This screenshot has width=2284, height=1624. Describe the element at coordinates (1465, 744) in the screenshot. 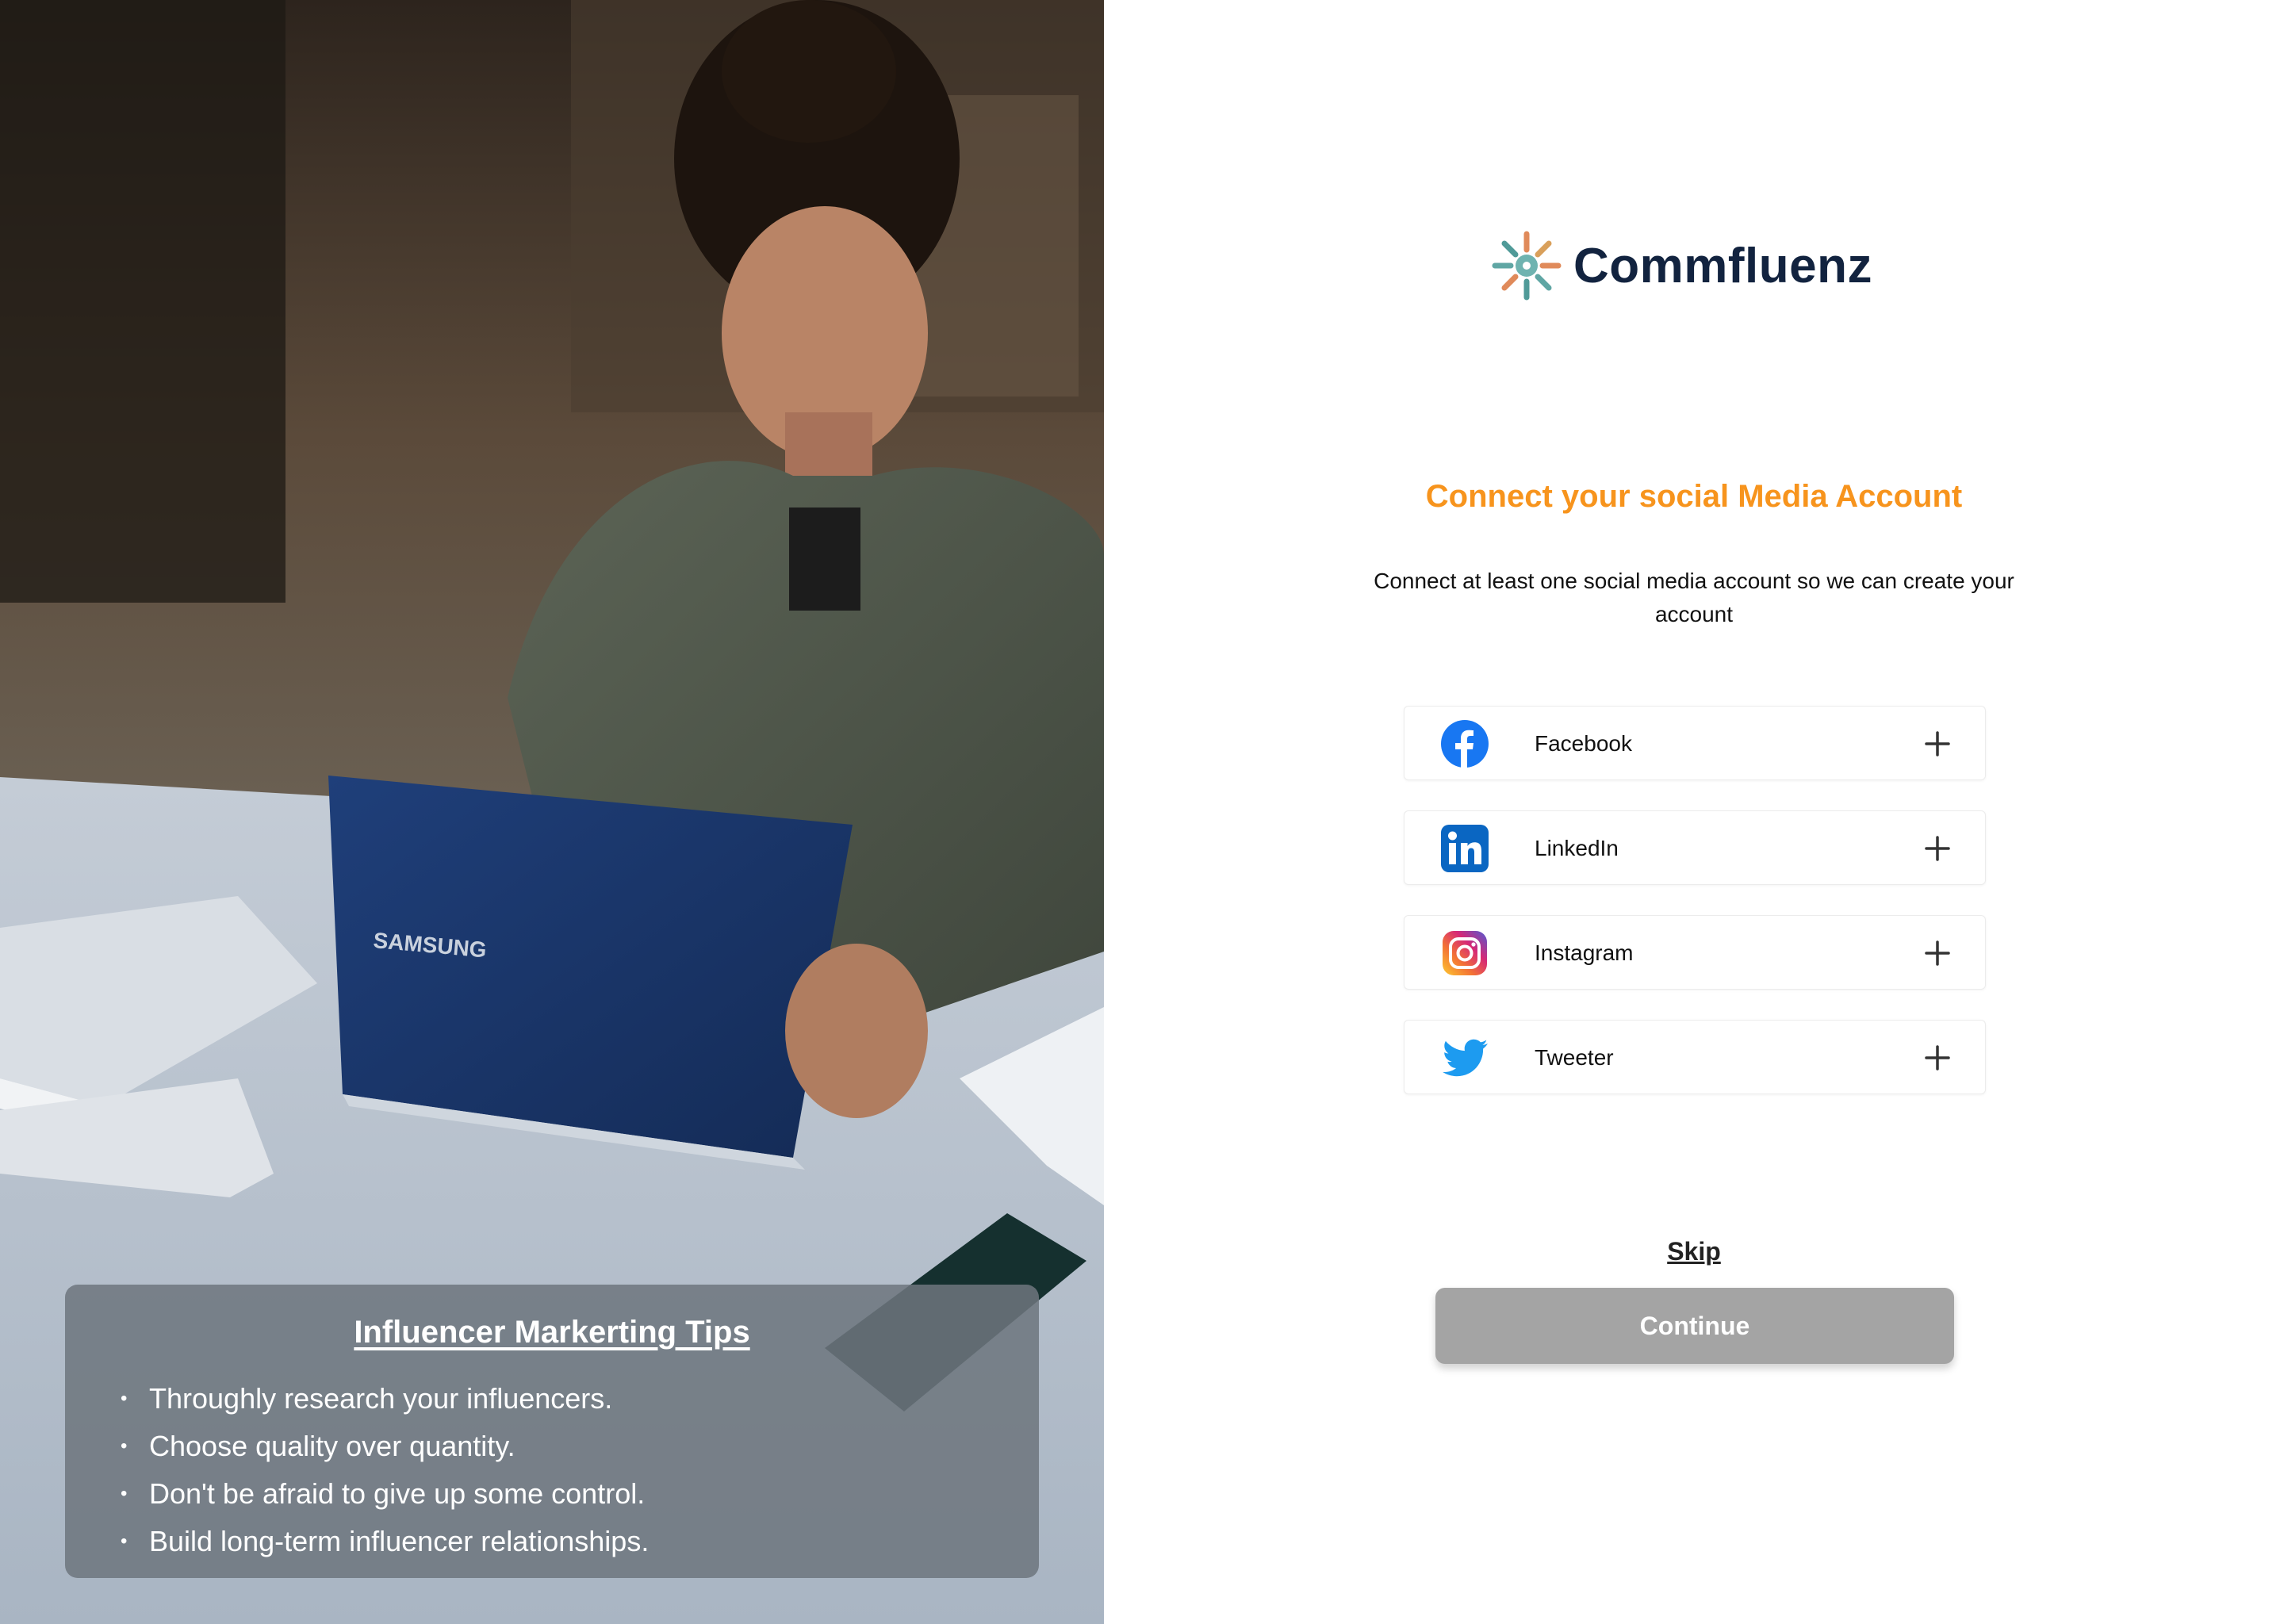

I see `facebook-icon` at that location.